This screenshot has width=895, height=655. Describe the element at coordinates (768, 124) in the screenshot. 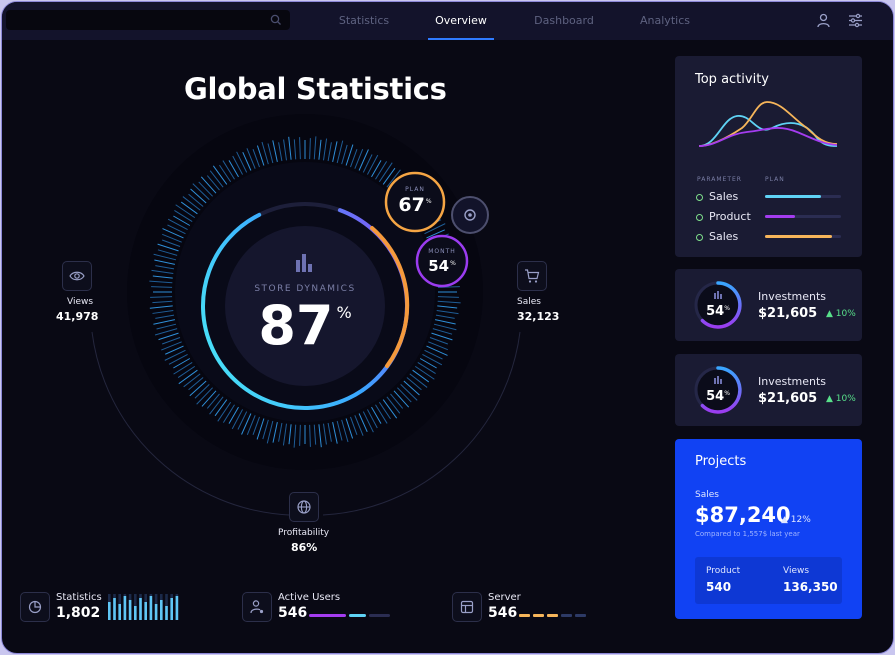

I see `top-activity-wave-chart` at that location.